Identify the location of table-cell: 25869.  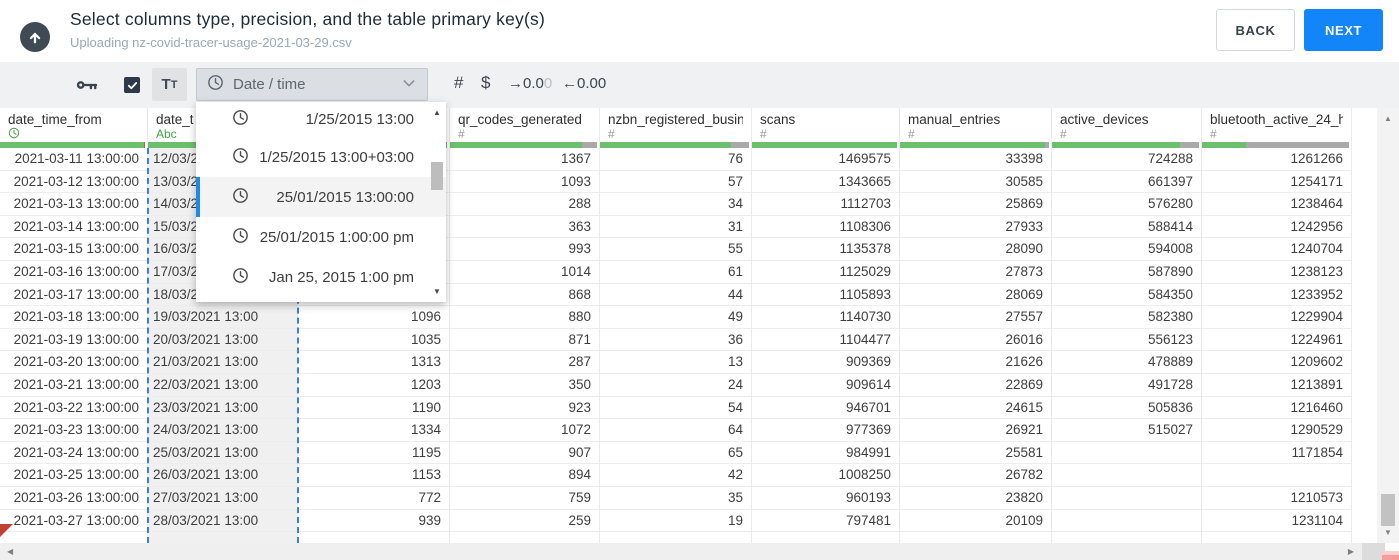
(975, 204).